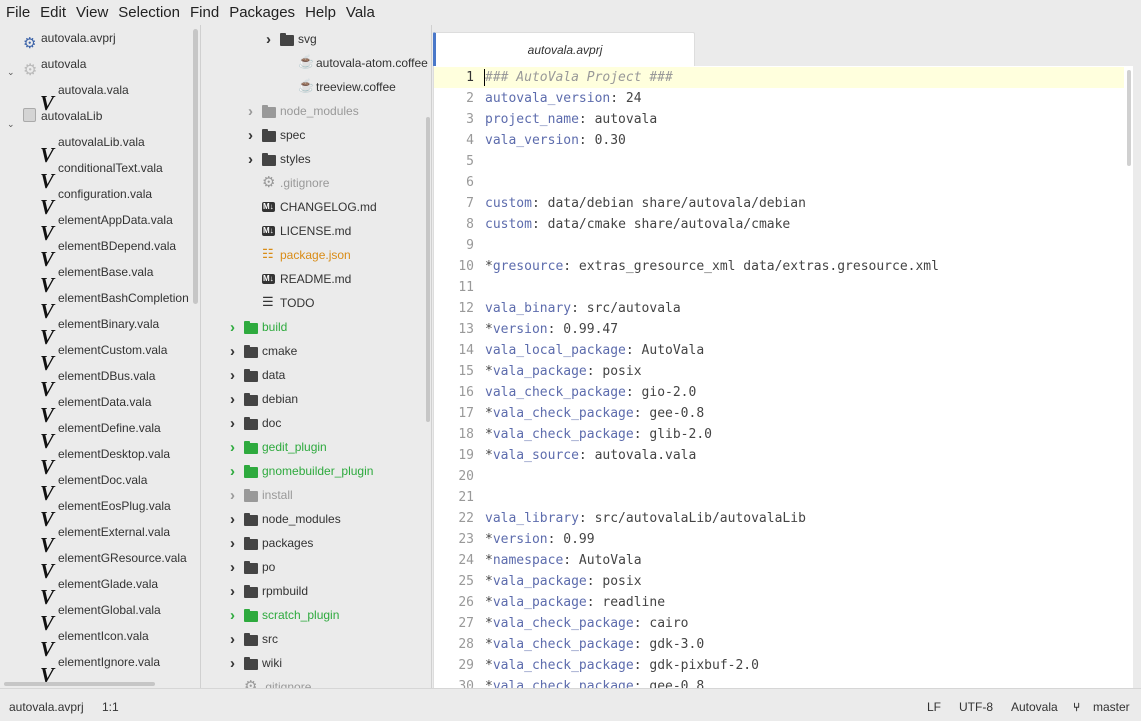  I want to click on tree-folder: › gedit_plugin, so click(312, 447).